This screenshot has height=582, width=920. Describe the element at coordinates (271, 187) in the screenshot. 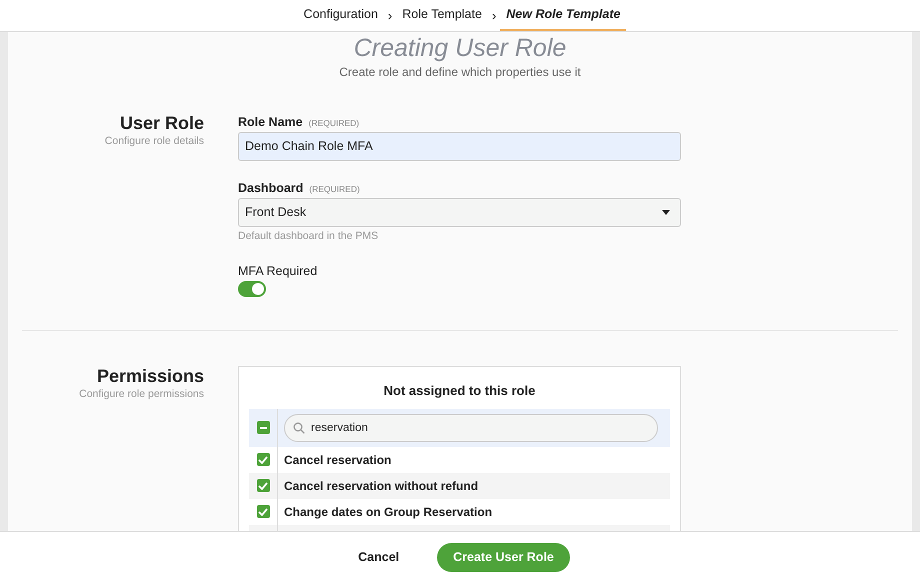

I see `field-label: Dashboard` at that location.